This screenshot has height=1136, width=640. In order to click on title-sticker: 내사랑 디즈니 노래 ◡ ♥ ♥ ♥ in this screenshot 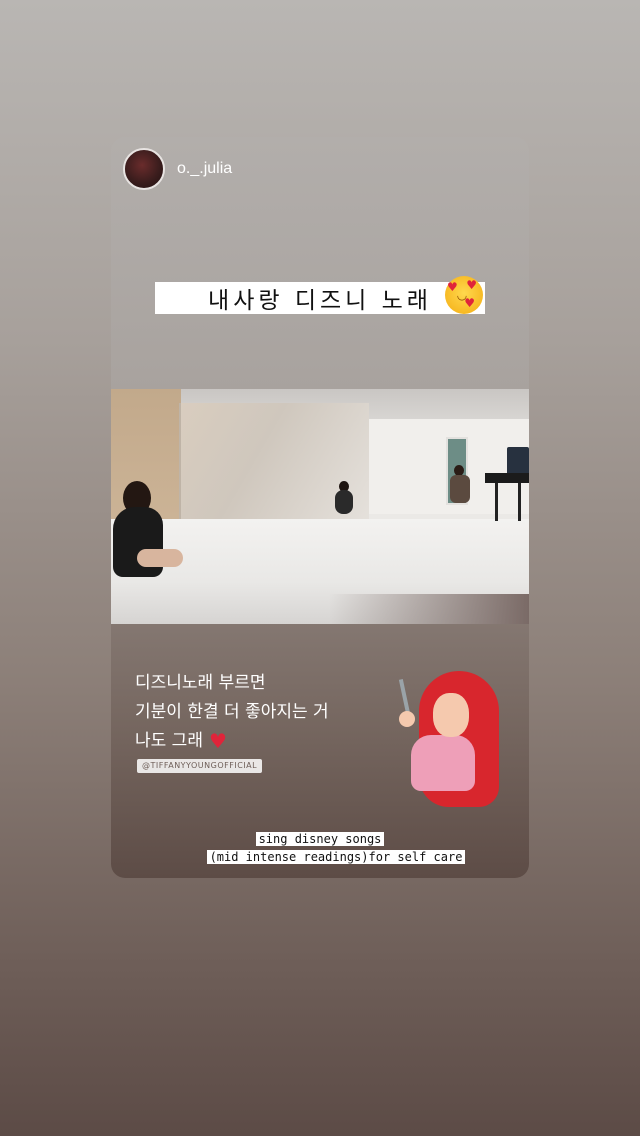, I will do `click(320, 295)`.